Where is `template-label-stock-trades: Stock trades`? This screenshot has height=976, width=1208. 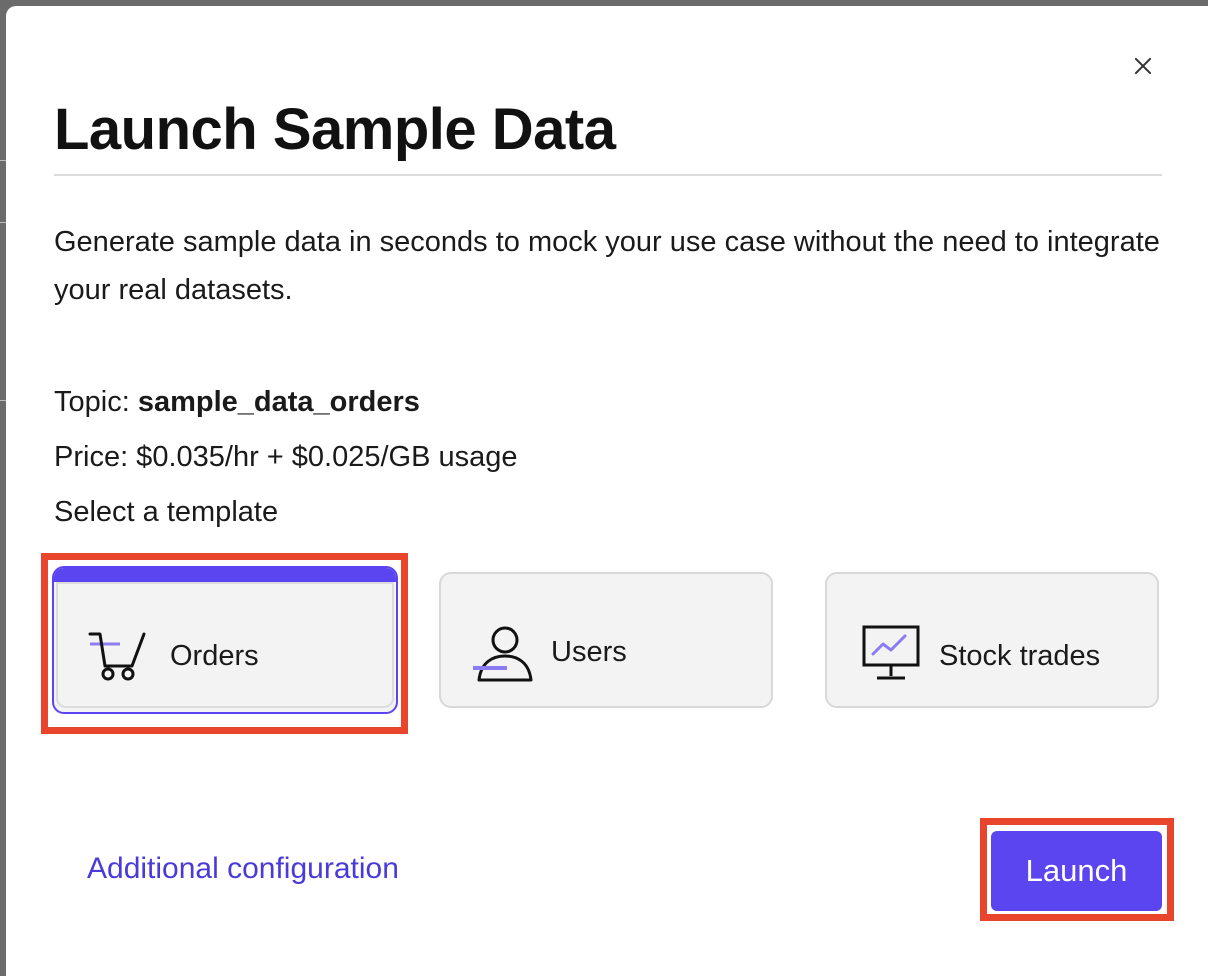 template-label-stock-trades: Stock trades is located at coordinates (1020, 656).